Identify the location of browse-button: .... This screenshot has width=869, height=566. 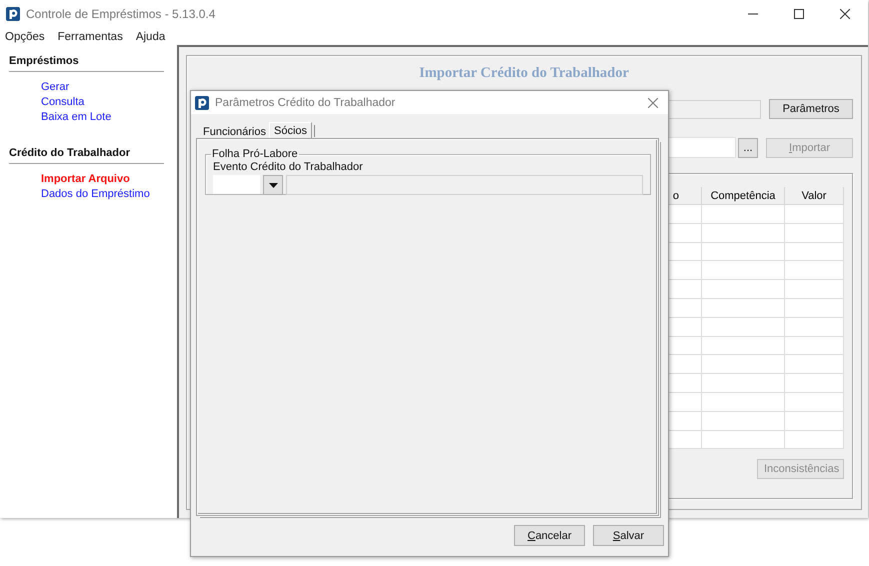
(748, 148).